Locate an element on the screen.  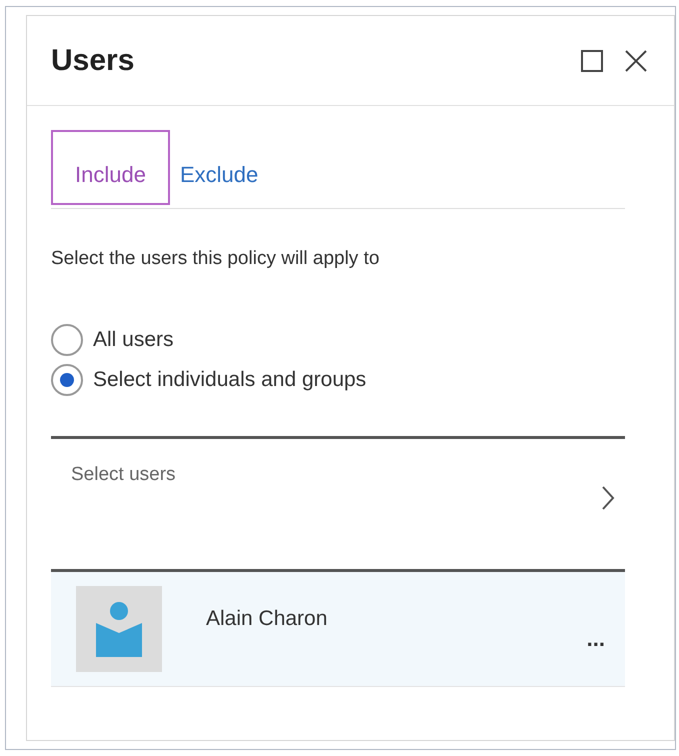
tab: Exclude is located at coordinates (219, 167).